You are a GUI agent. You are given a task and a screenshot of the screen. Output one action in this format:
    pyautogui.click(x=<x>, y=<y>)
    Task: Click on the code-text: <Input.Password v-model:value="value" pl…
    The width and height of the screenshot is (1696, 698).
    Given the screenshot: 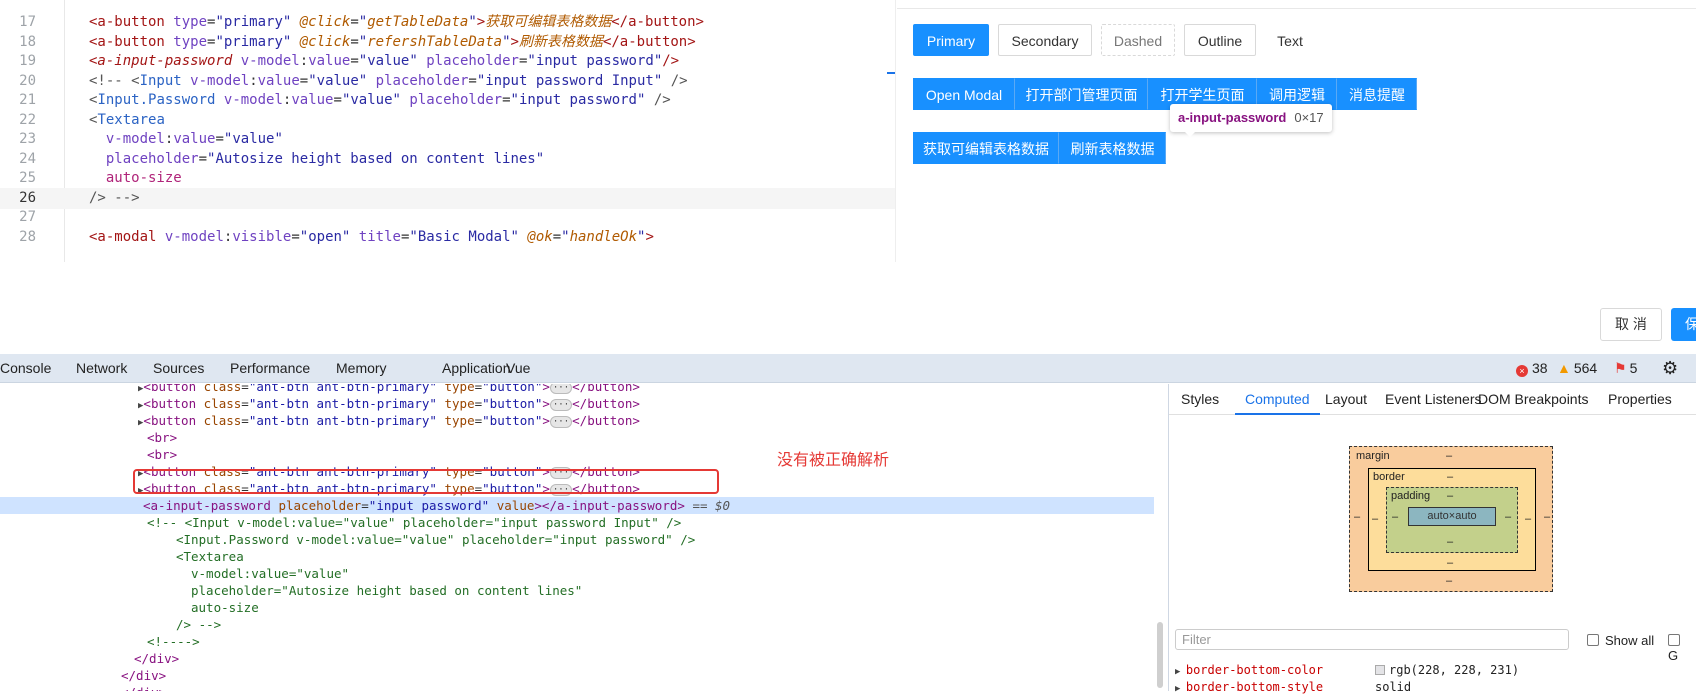 What is the action you would take?
    pyautogui.click(x=380, y=100)
    